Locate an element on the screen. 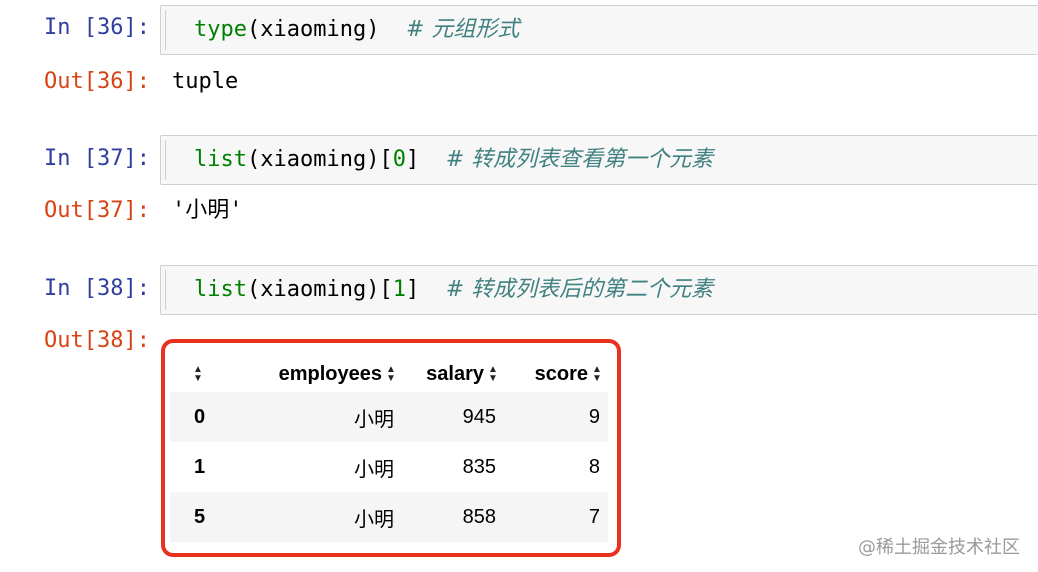 The image size is (1038, 572). in-prompt-37: In [37]: is located at coordinates (97, 158).